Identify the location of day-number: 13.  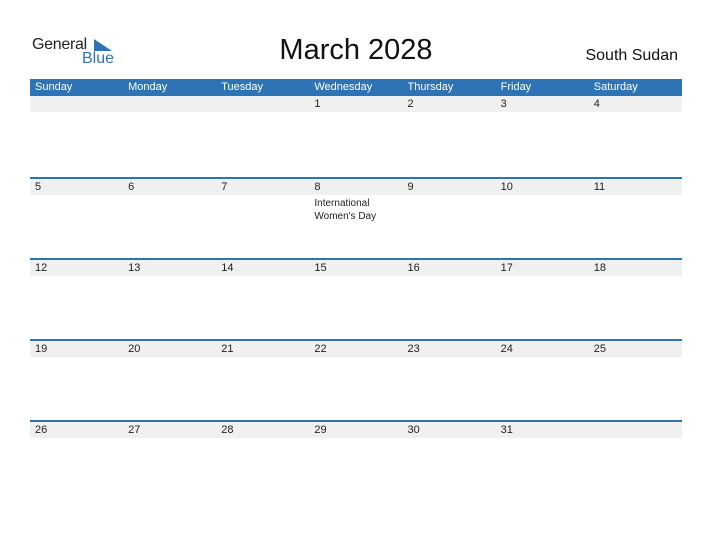
(134, 268).